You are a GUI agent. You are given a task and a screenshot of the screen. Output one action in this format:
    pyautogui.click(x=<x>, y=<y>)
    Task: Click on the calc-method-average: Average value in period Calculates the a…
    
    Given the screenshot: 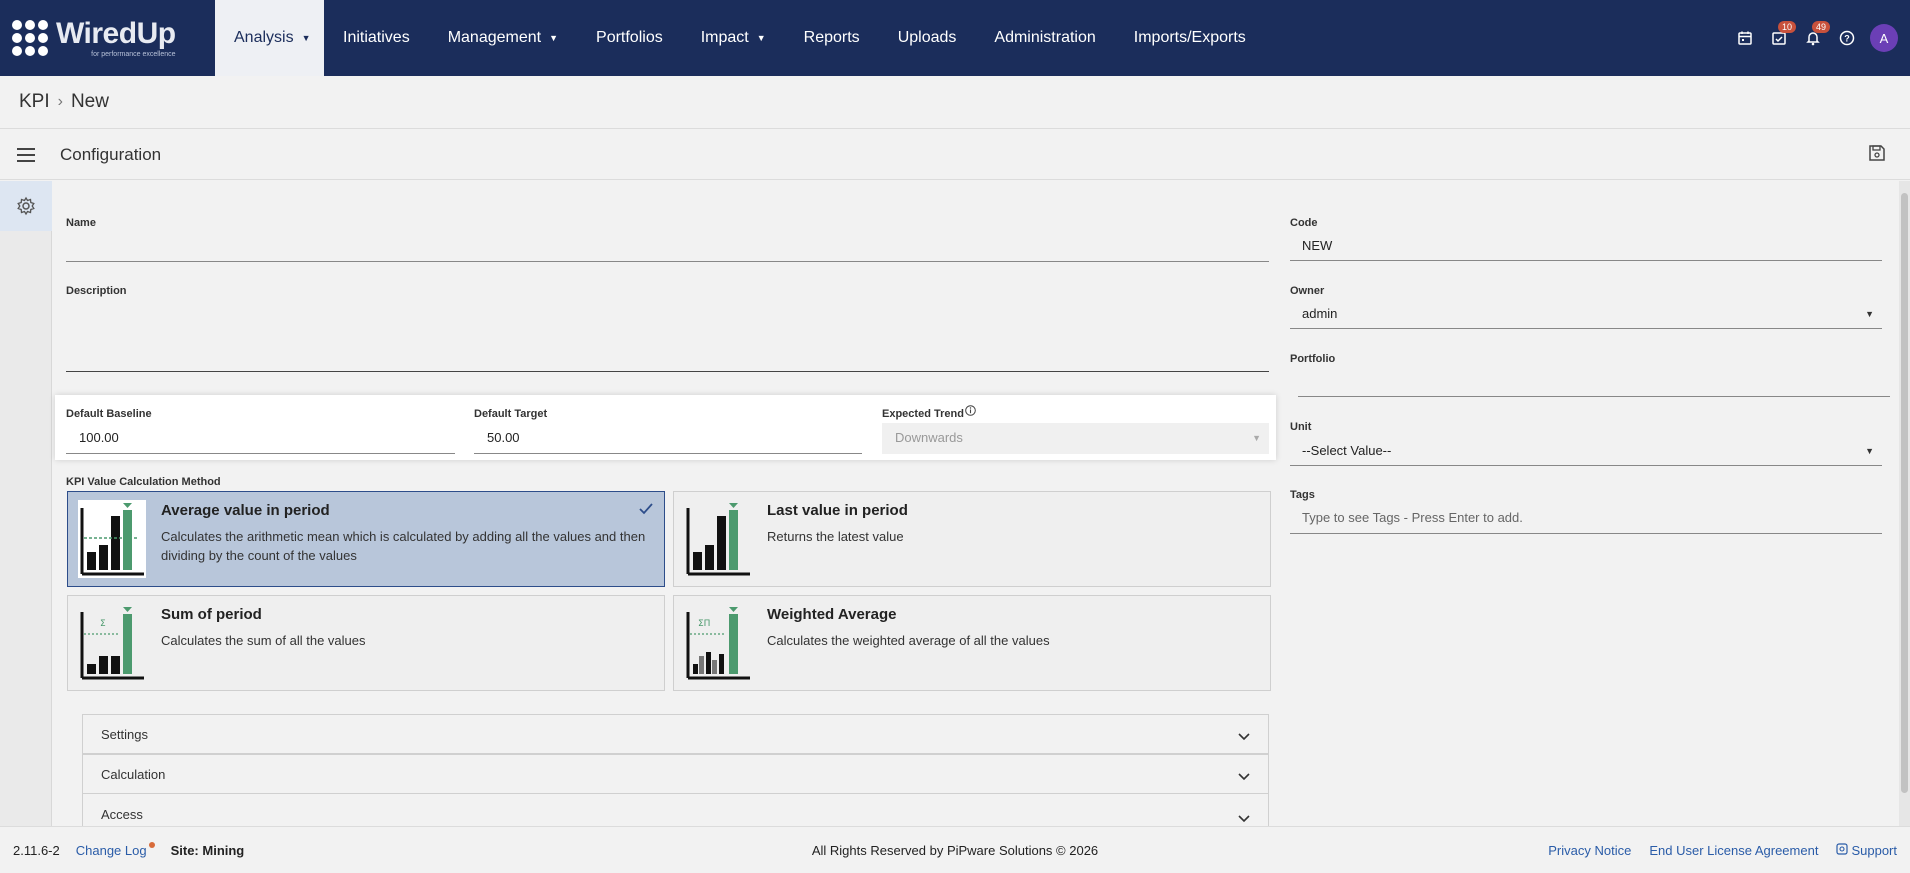 What is the action you would take?
    pyautogui.click(x=366, y=539)
    